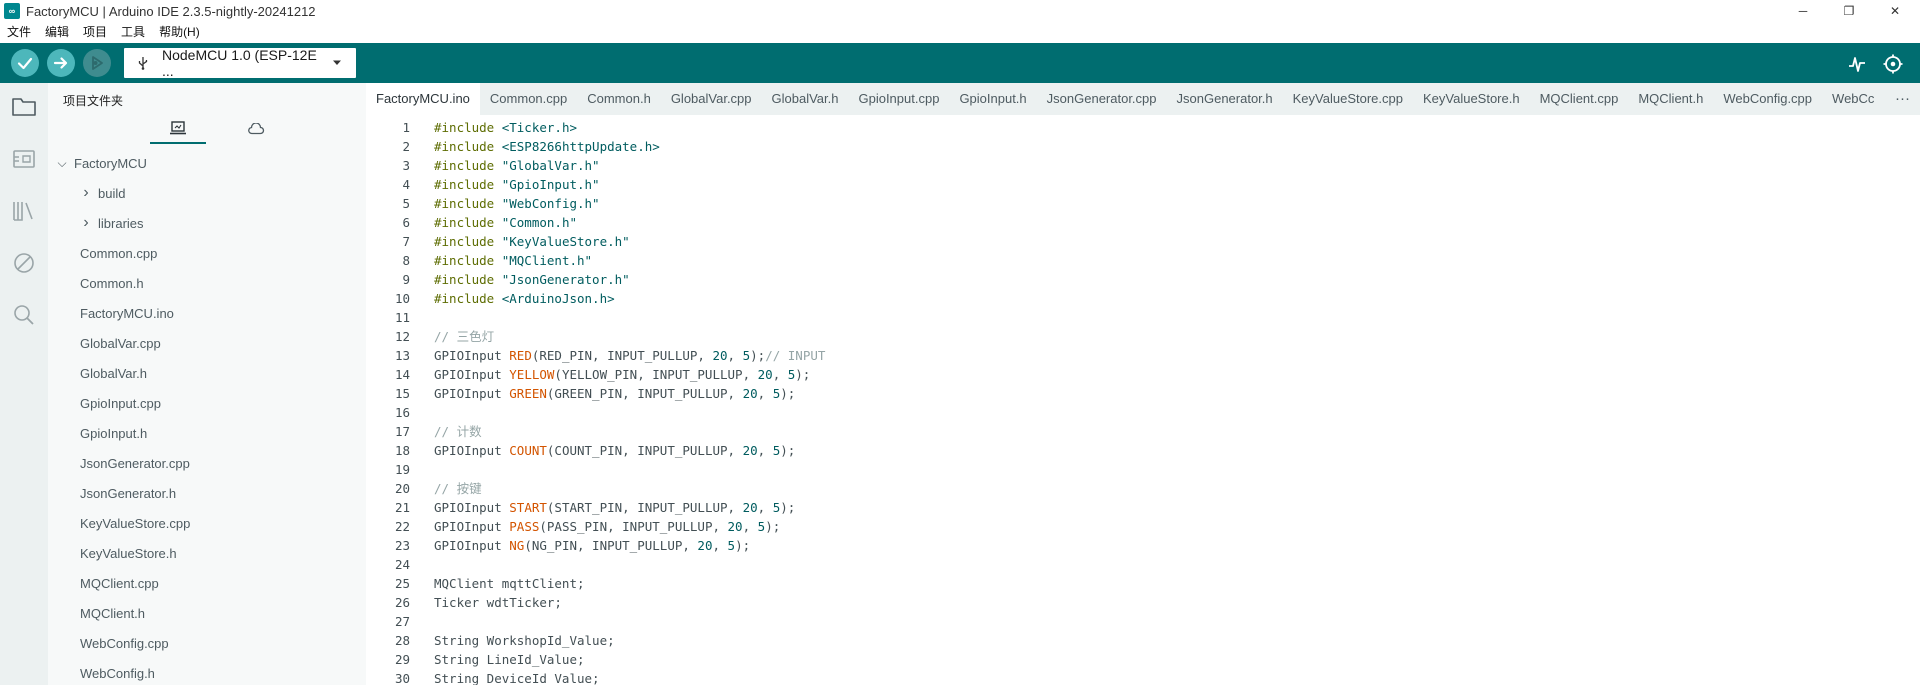 The image size is (1920, 685). Describe the element at coordinates (1579, 99) in the screenshot. I see `editor-tab: MQClient.cpp` at that location.